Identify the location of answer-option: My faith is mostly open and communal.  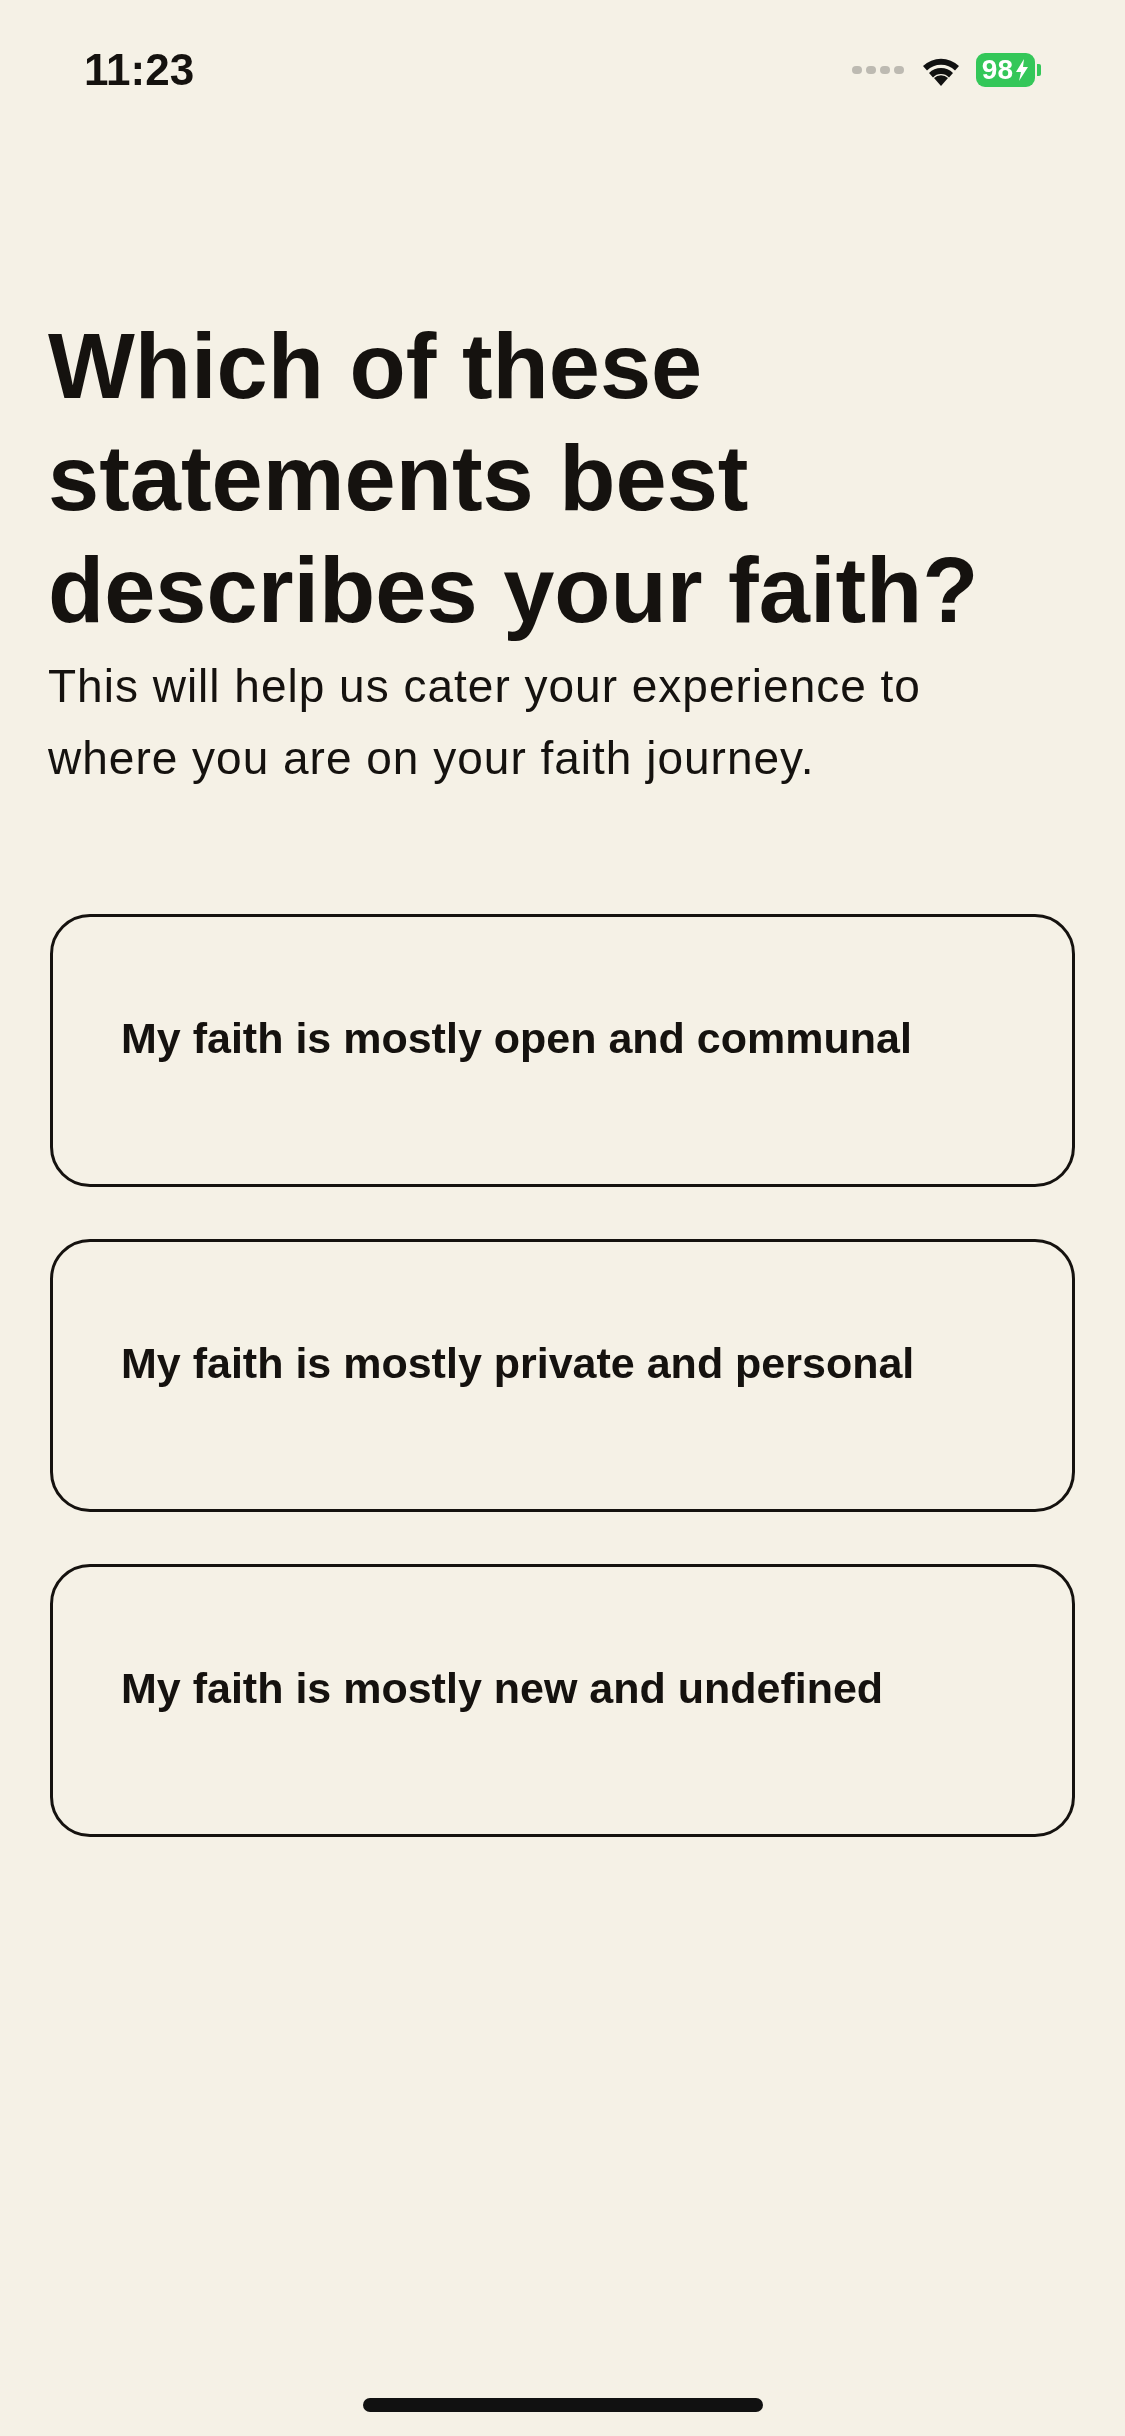
(562, 1050).